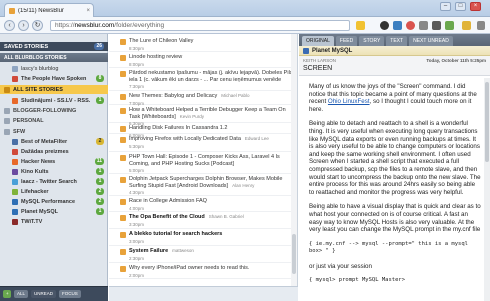 This screenshot has width=490, height=301. What do you see at coordinates (88, 11) in the screenshot?
I see `close-tab-icon: ×` at bounding box center [88, 11].